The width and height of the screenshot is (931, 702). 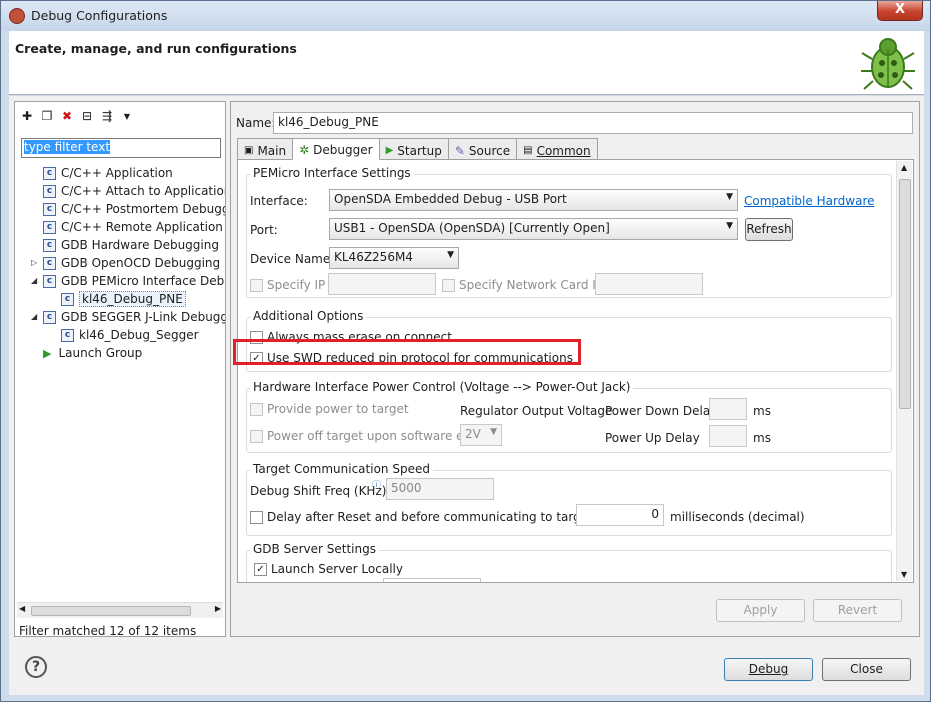 I want to click on voltage-select: 2V ▼, so click(x=481, y=435).